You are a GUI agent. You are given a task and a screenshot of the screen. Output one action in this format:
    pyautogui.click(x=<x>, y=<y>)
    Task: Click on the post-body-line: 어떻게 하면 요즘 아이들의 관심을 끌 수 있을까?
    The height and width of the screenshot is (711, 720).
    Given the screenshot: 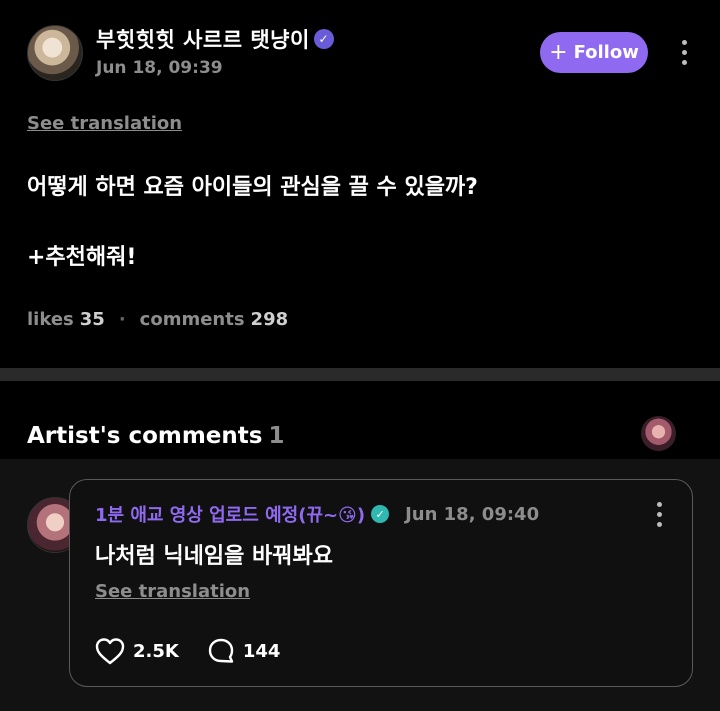 What is the action you would take?
    pyautogui.click(x=252, y=187)
    